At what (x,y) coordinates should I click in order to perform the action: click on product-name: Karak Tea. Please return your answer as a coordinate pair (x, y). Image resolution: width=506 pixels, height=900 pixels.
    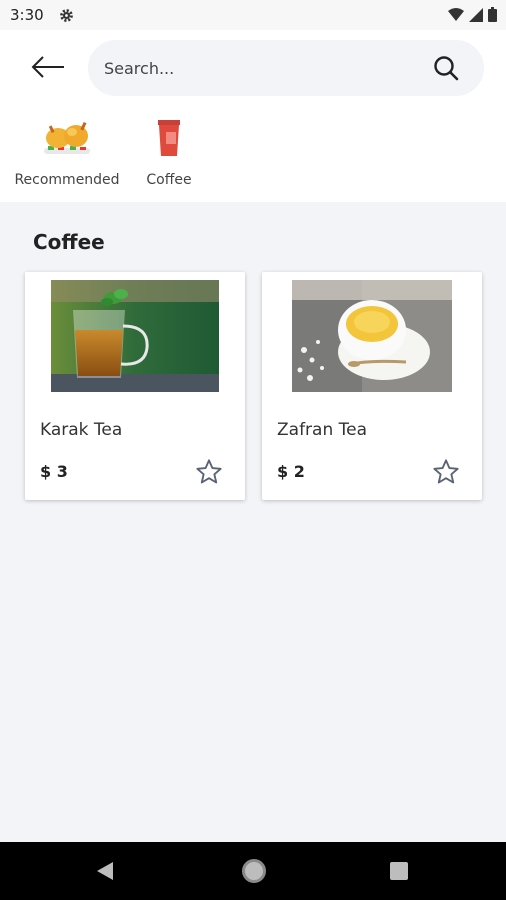
    Looking at the image, I should click on (81, 430).